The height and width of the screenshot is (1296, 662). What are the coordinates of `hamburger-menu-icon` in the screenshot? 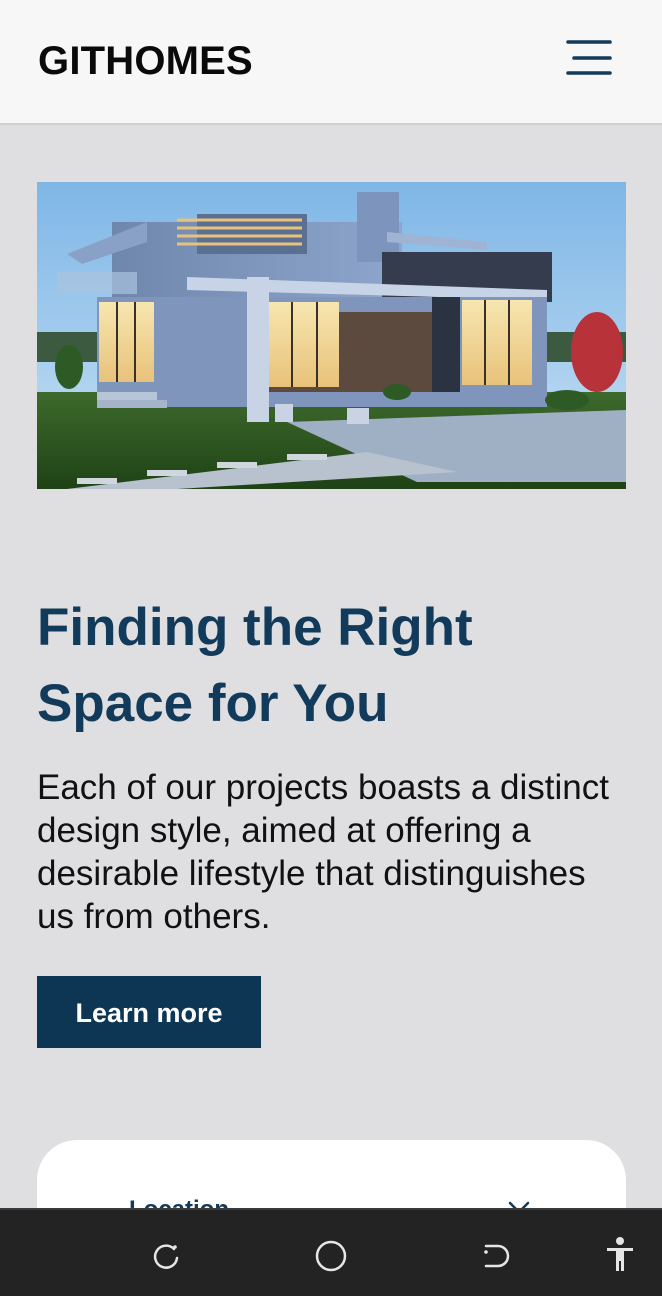 It's located at (589, 57).